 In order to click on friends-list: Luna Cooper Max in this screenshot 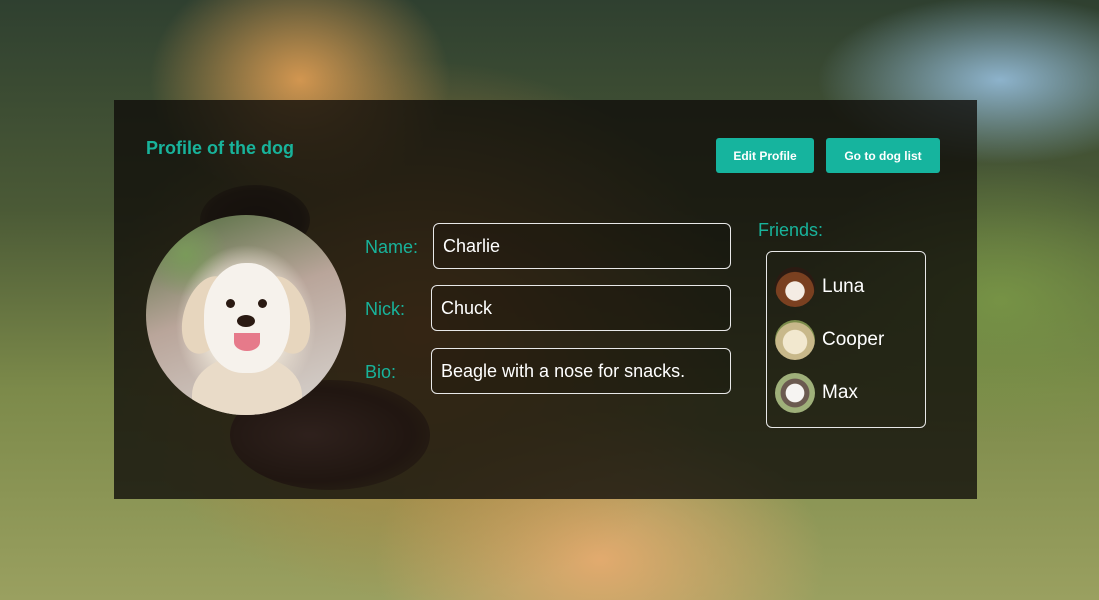, I will do `click(846, 339)`.